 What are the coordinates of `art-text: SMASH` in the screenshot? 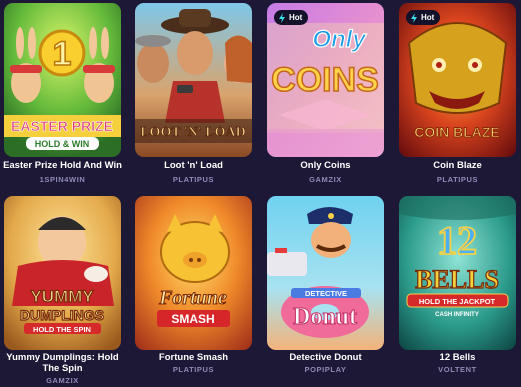 It's located at (192, 319).